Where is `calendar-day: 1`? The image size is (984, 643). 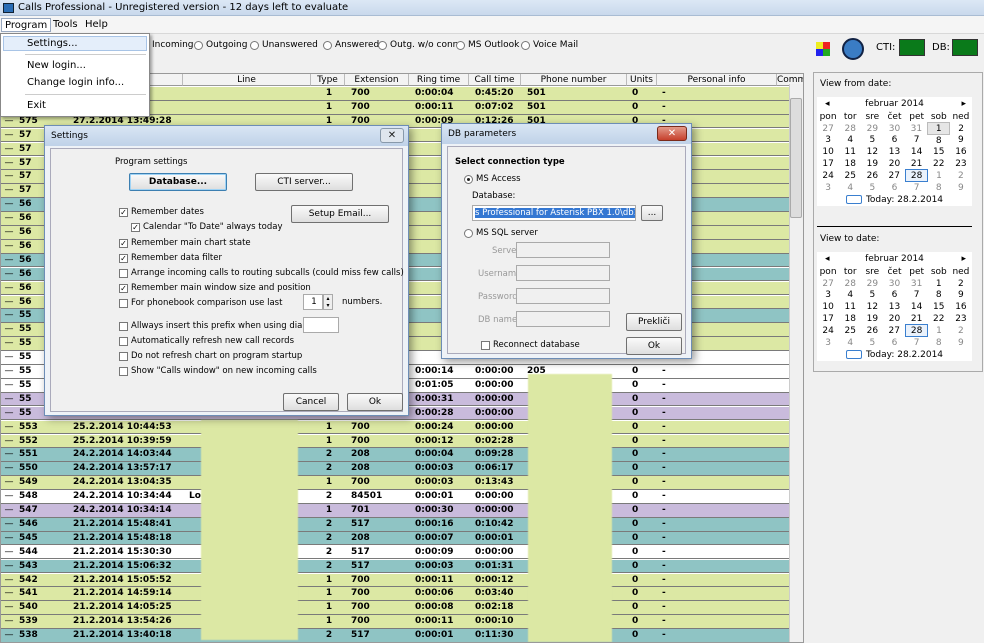 calendar-day: 1 is located at coordinates (939, 176).